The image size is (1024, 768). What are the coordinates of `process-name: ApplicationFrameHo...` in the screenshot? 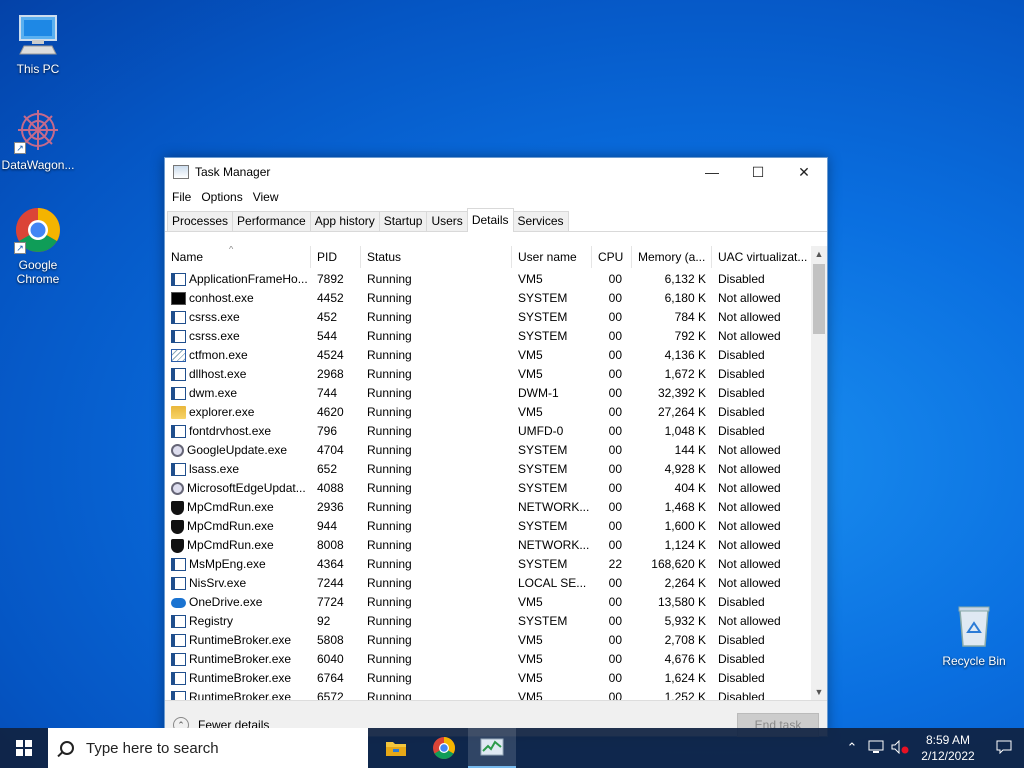 It's located at (248, 279).